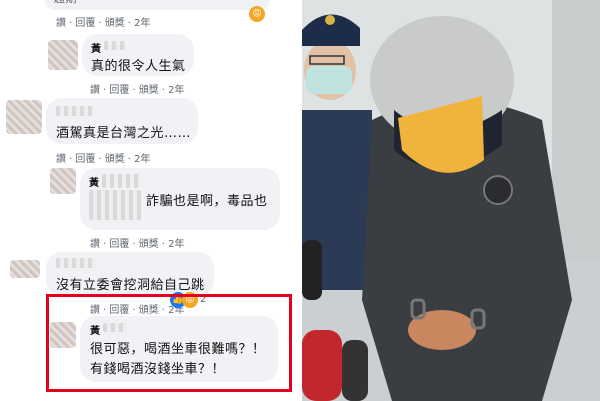 The image size is (600, 401). Describe the element at coordinates (115, 205) in the screenshot. I see `blurred-text` at that location.